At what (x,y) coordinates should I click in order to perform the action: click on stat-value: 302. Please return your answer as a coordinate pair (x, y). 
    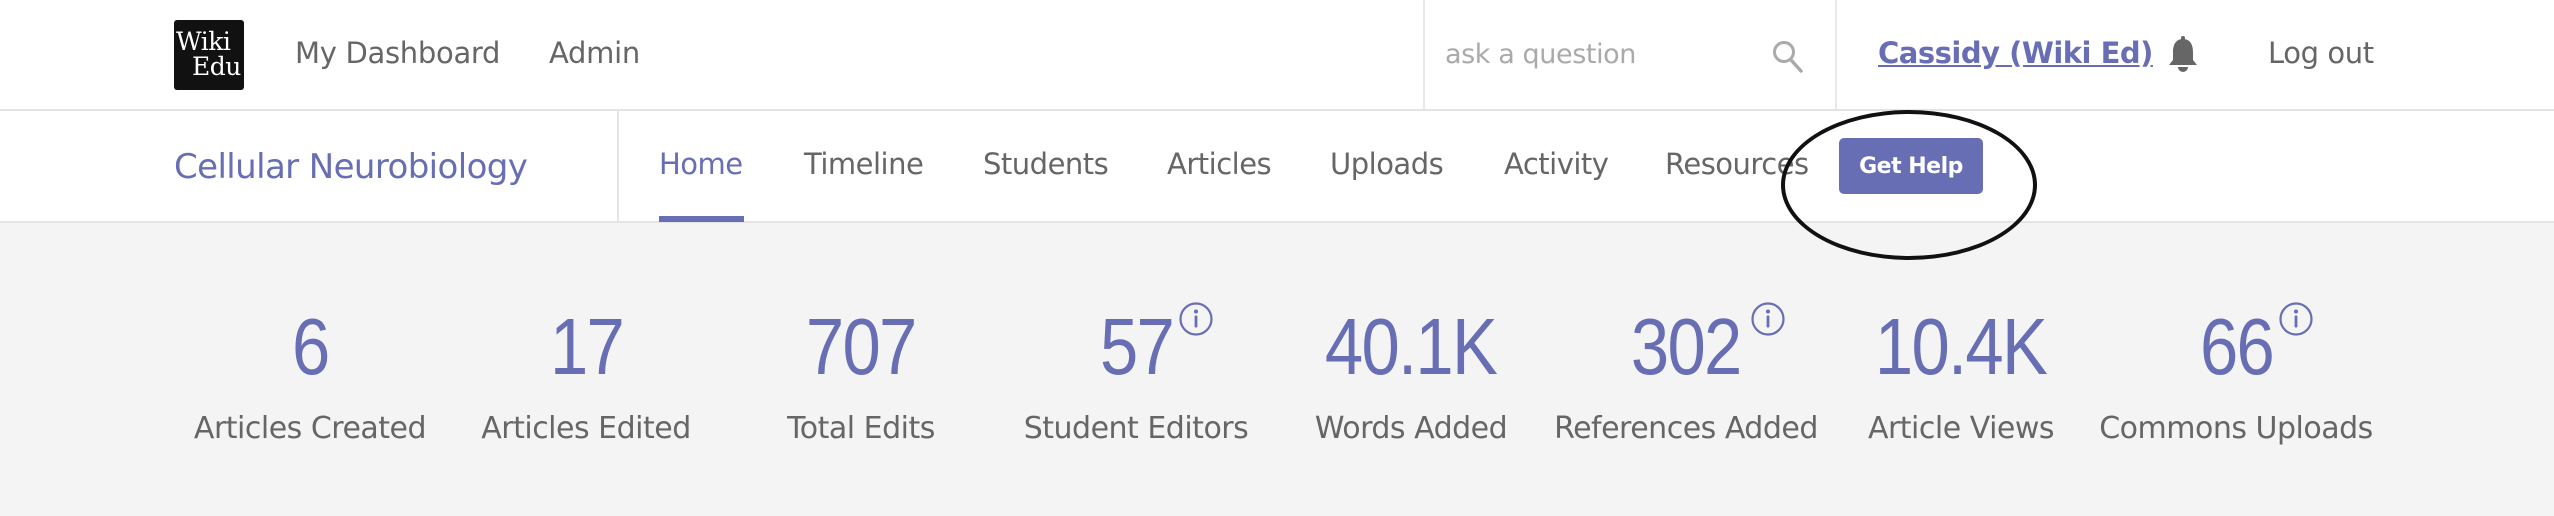
    Looking at the image, I should click on (1703, 347).